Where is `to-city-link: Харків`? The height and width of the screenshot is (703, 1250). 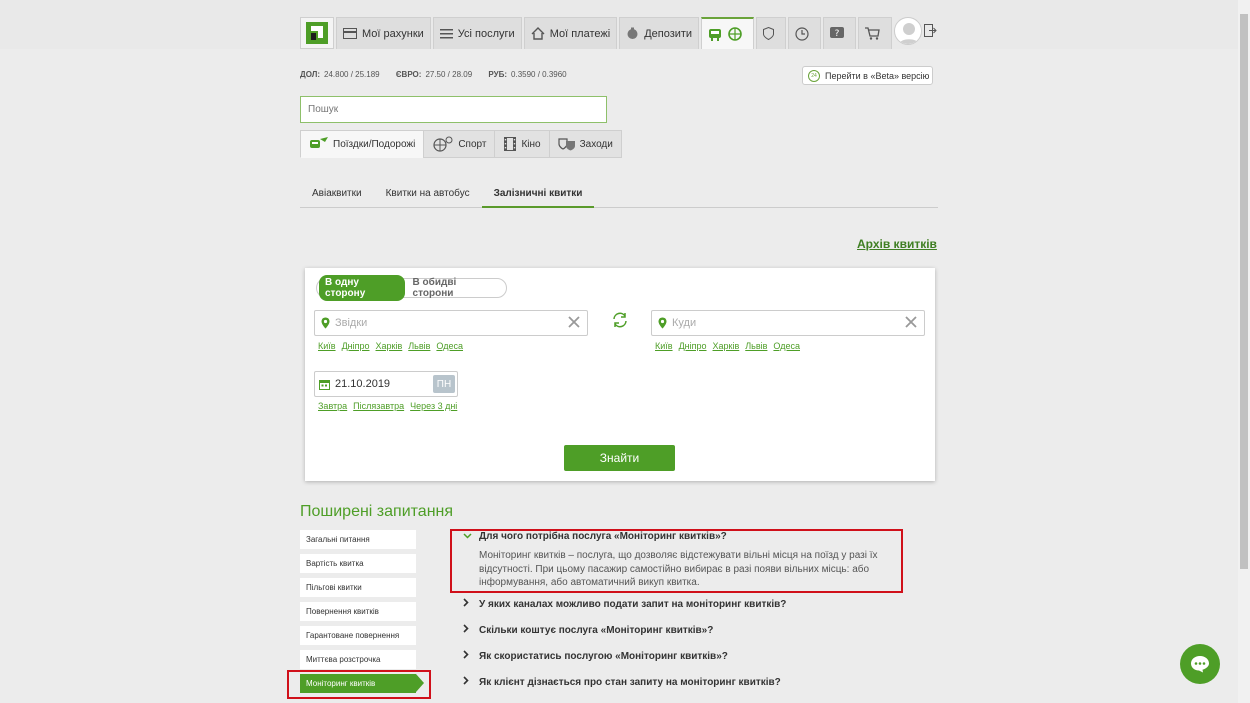 to-city-link: Харків is located at coordinates (726, 346).